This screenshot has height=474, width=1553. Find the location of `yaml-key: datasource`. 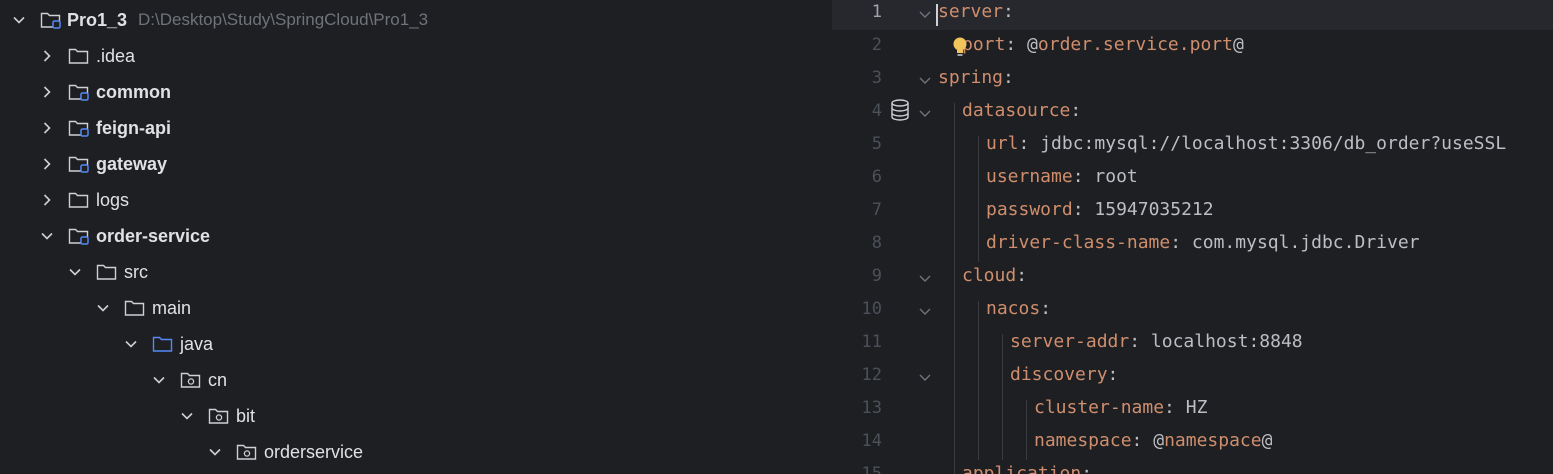

yaml-key: datasource is located at coordinates (1016, 110).